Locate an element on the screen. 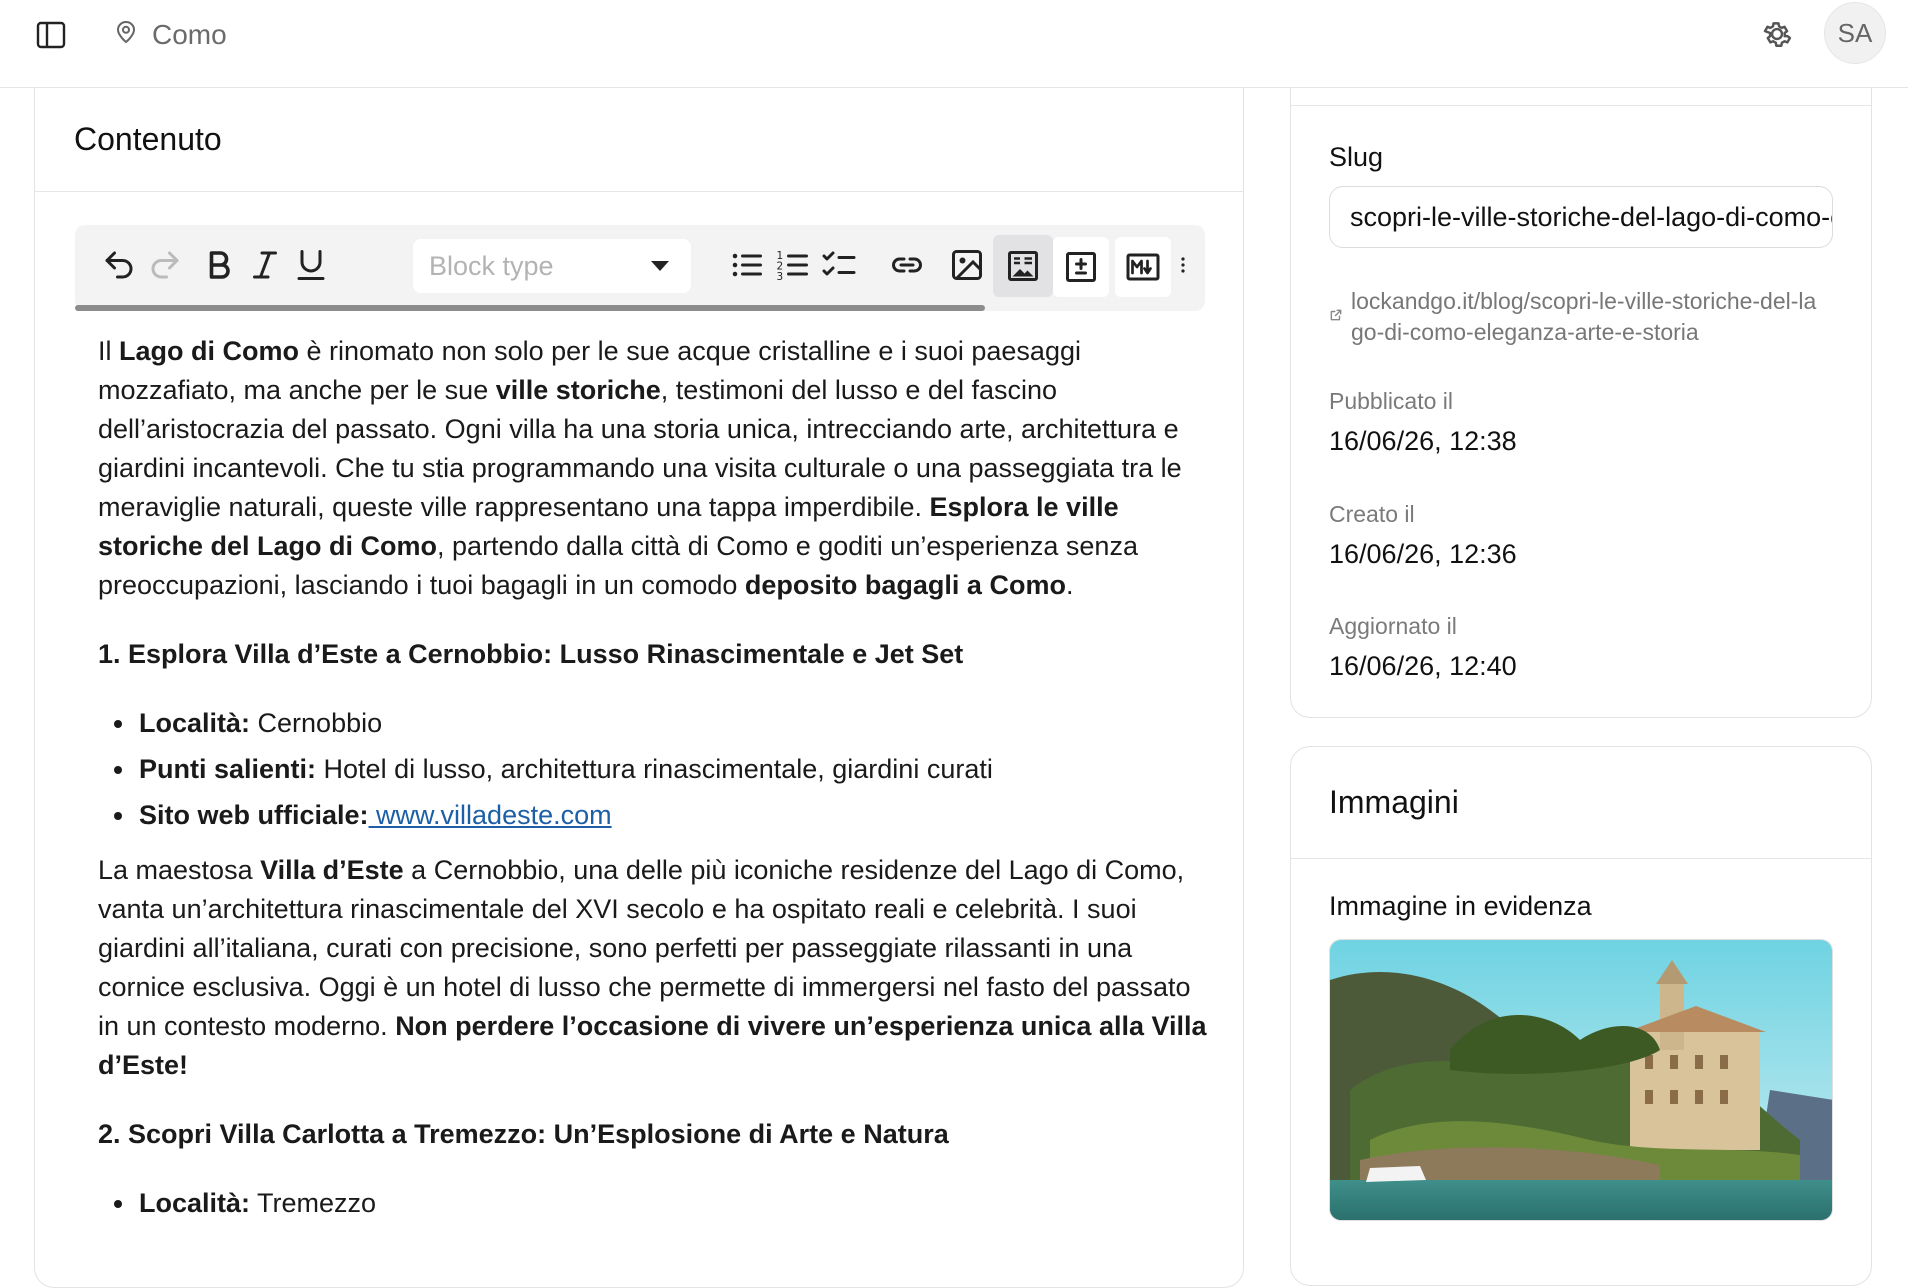 The width and height of the screenshot is (1908, 1288). image-embed-icon is located at coordinates (1023, 266).